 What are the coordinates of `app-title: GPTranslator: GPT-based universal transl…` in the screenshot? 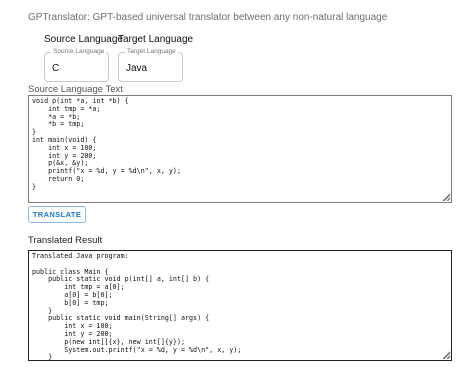 It's located at (208, 17).